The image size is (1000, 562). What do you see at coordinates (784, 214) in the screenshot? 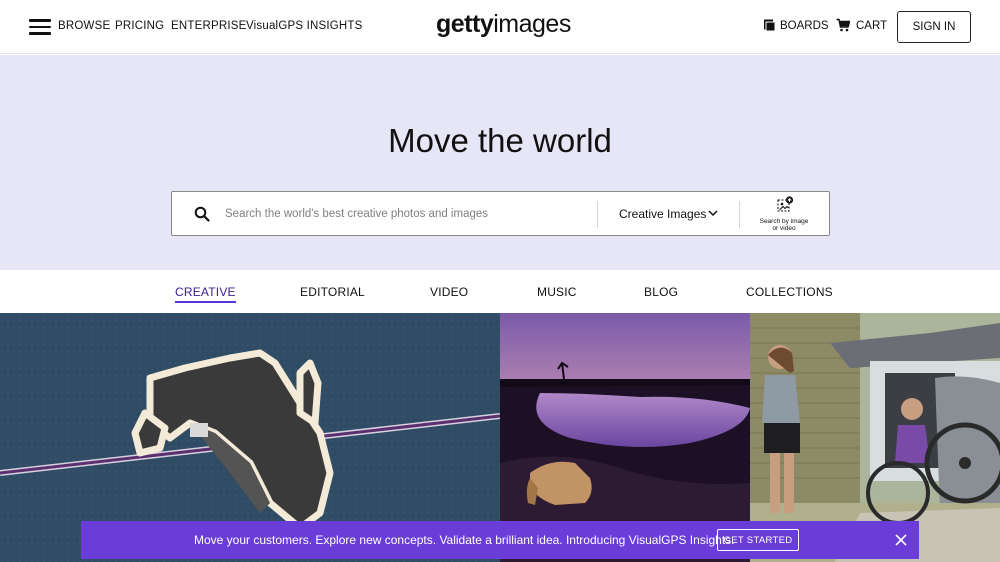
I see `search-by-image-button: Search by image or video` at bounding box center [784, 214].